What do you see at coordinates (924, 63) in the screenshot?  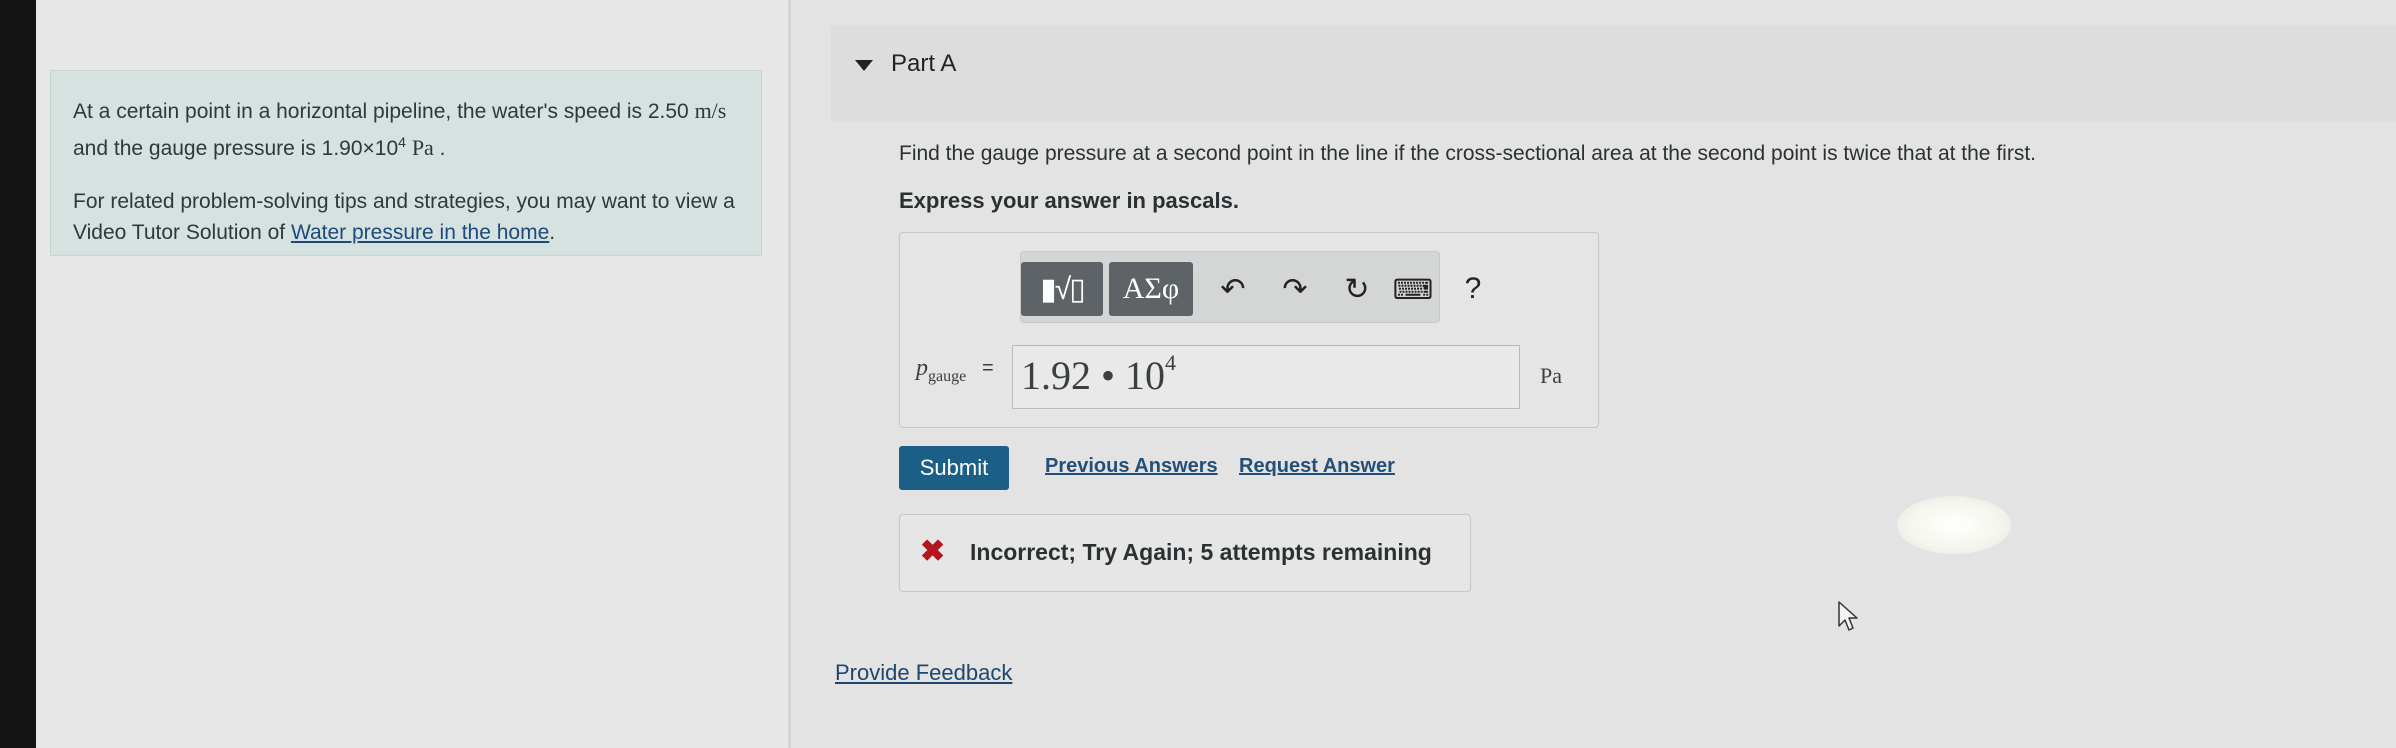 I see `part-title: Part A` at bounding box center [924, 63].